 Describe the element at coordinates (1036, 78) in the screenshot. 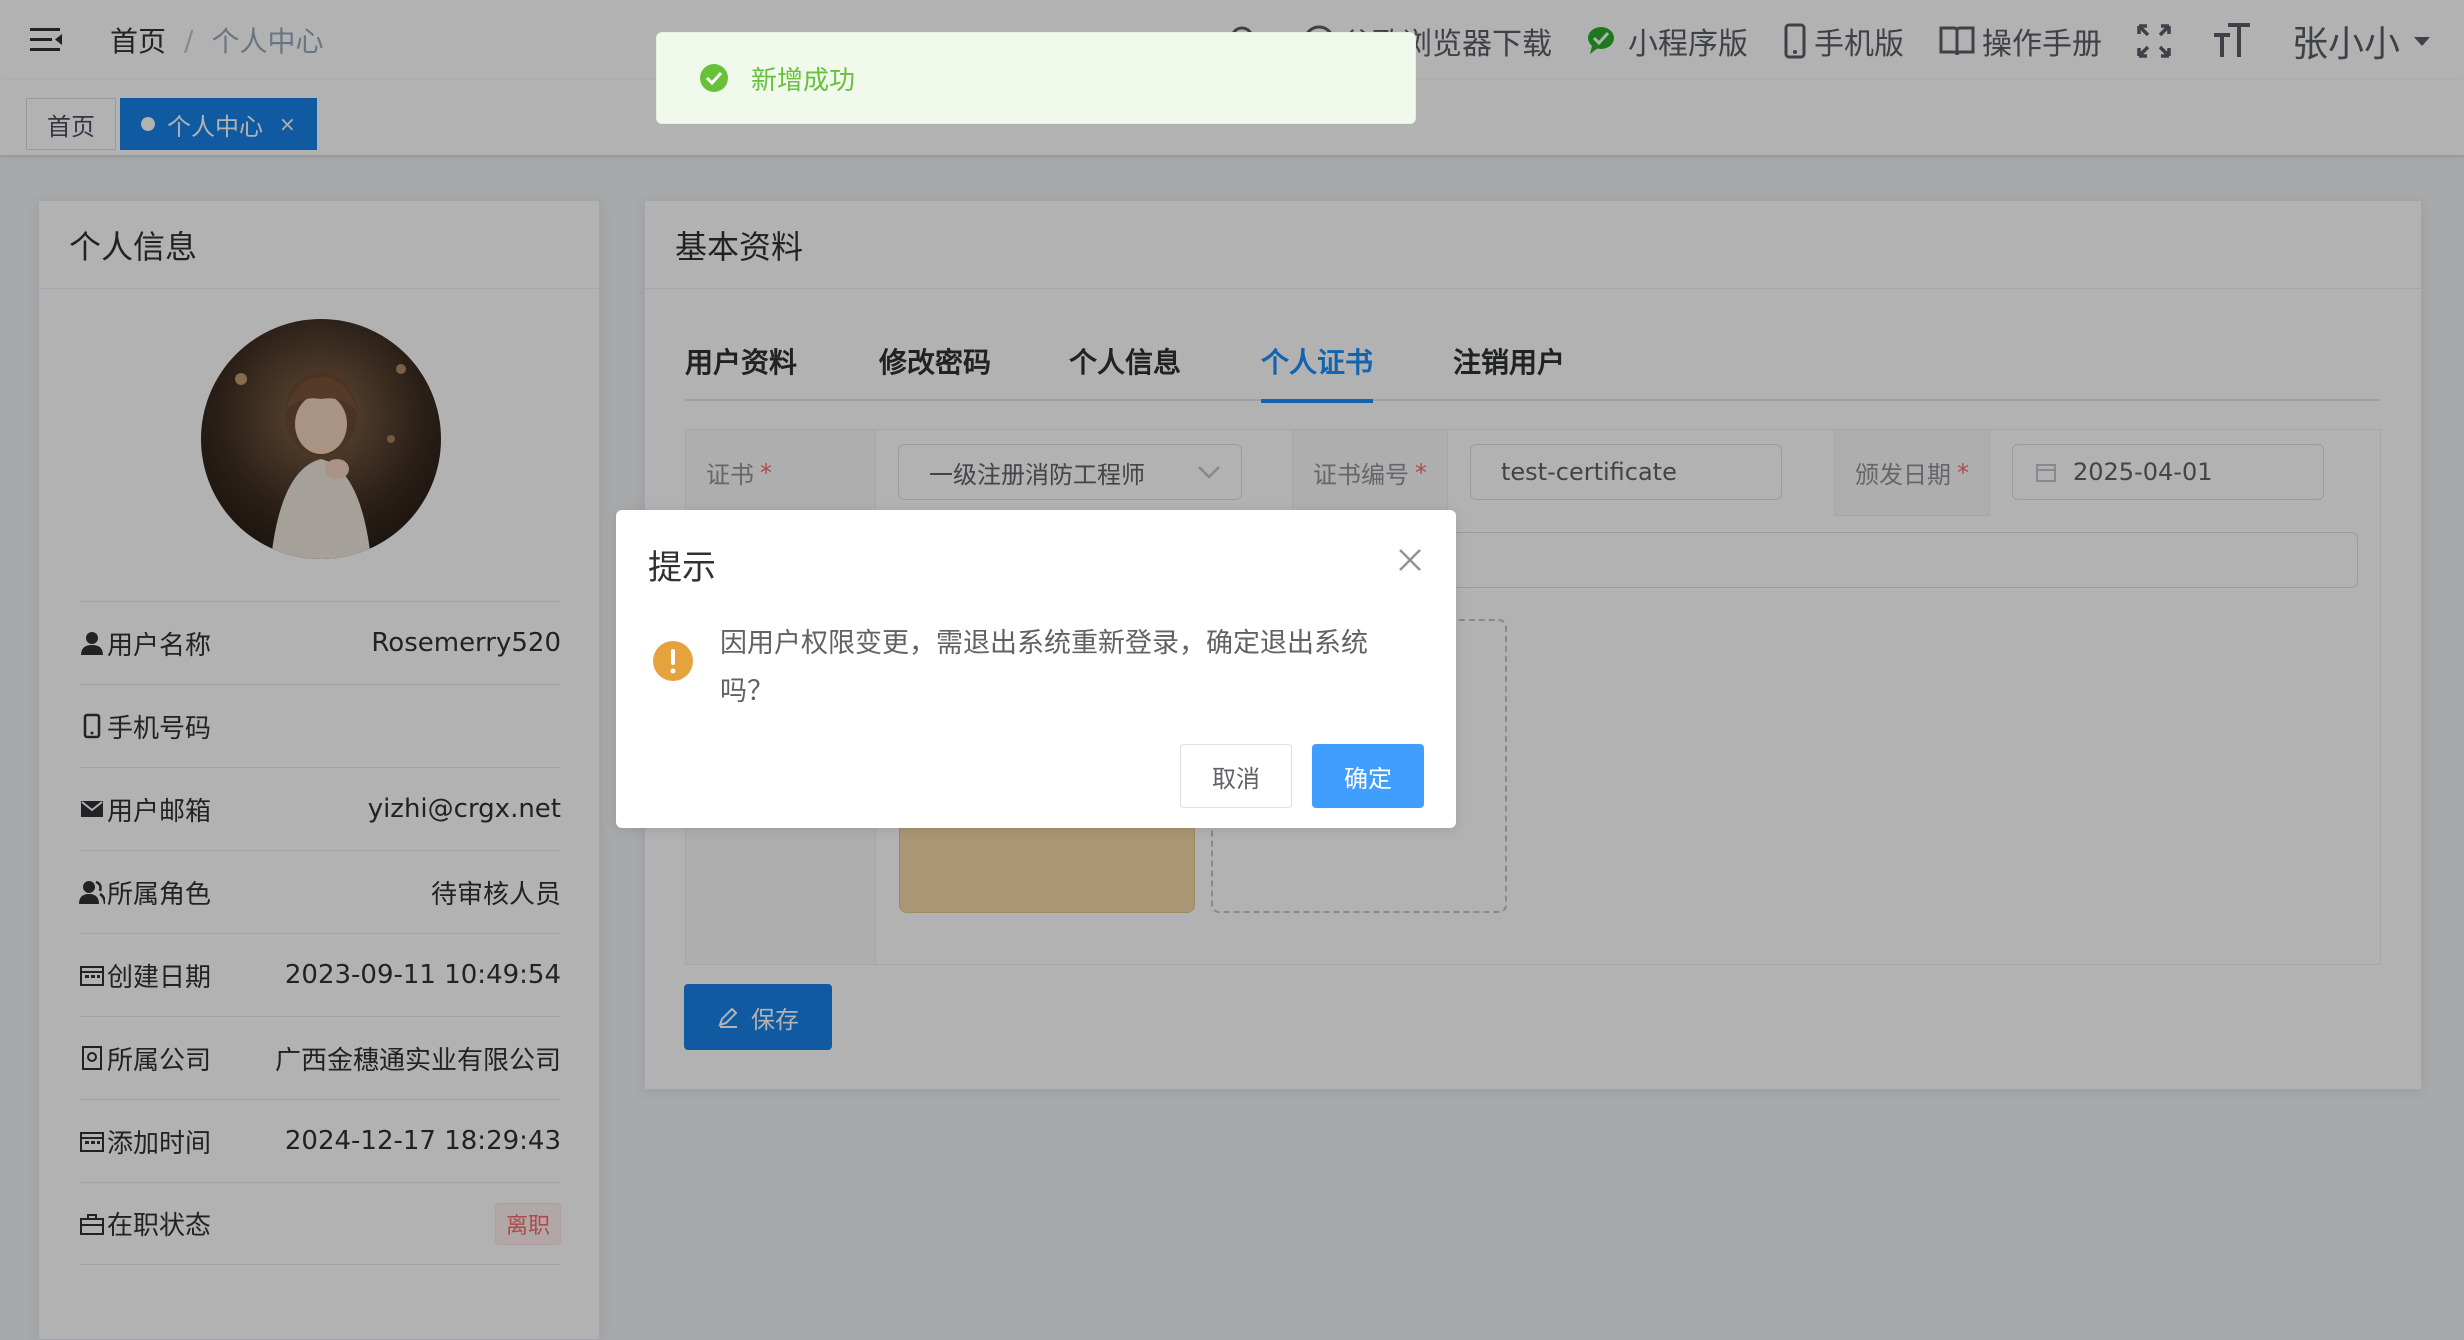

I see `success-toast: 新增成功` at that location.